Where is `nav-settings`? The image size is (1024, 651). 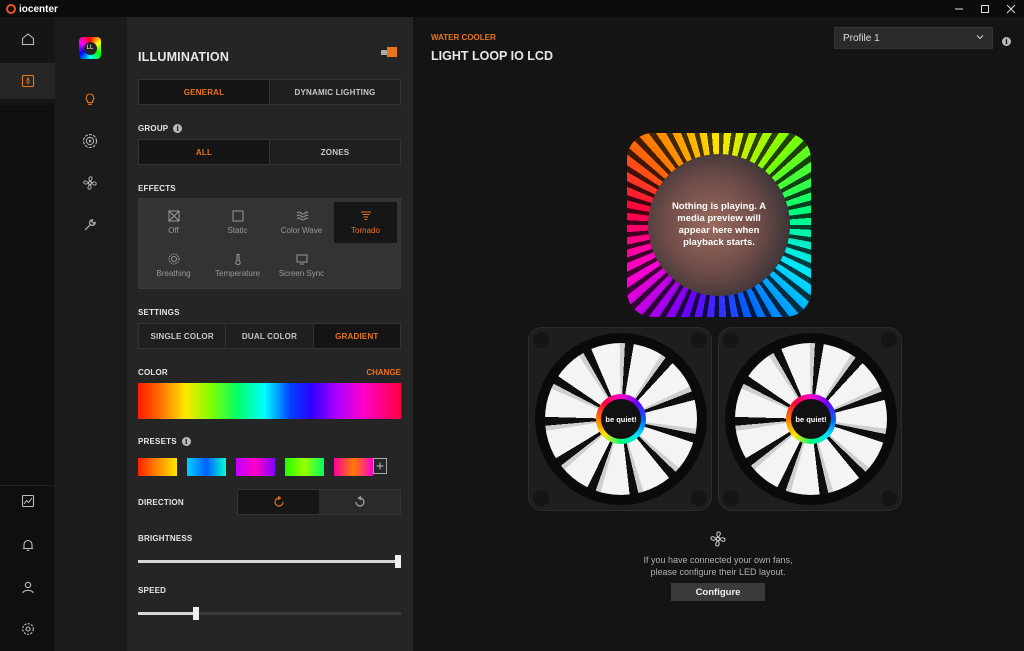 nav-settings is located at coordinates (27, 629).